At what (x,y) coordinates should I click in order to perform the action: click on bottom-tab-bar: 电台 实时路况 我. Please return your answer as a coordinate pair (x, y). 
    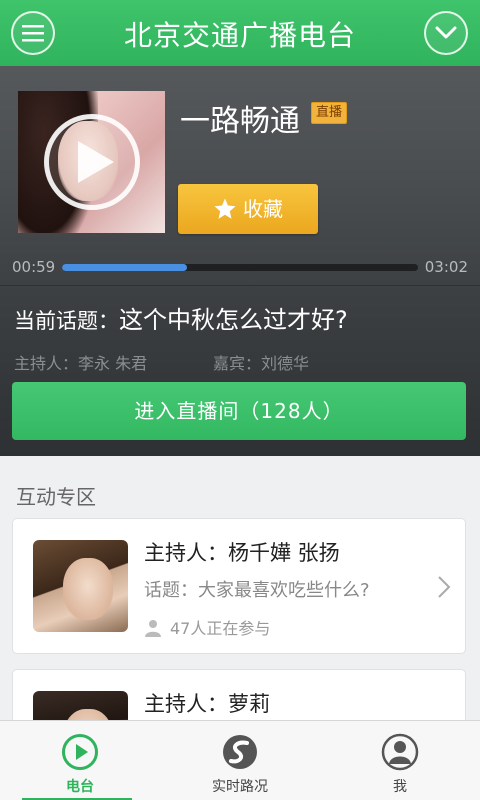
    Looking at the image, I should click on (240, 760).